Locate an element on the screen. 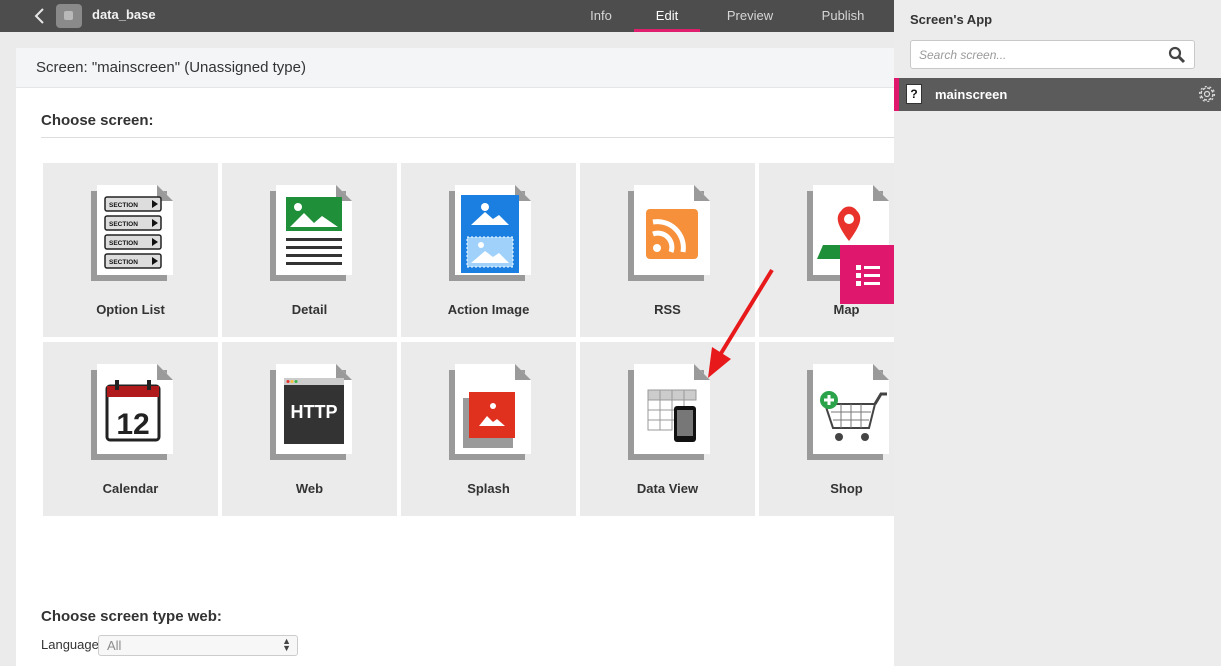 This screenshot has width=1221, height=666. shop-cart-icon is located at coordinates (848, 412).